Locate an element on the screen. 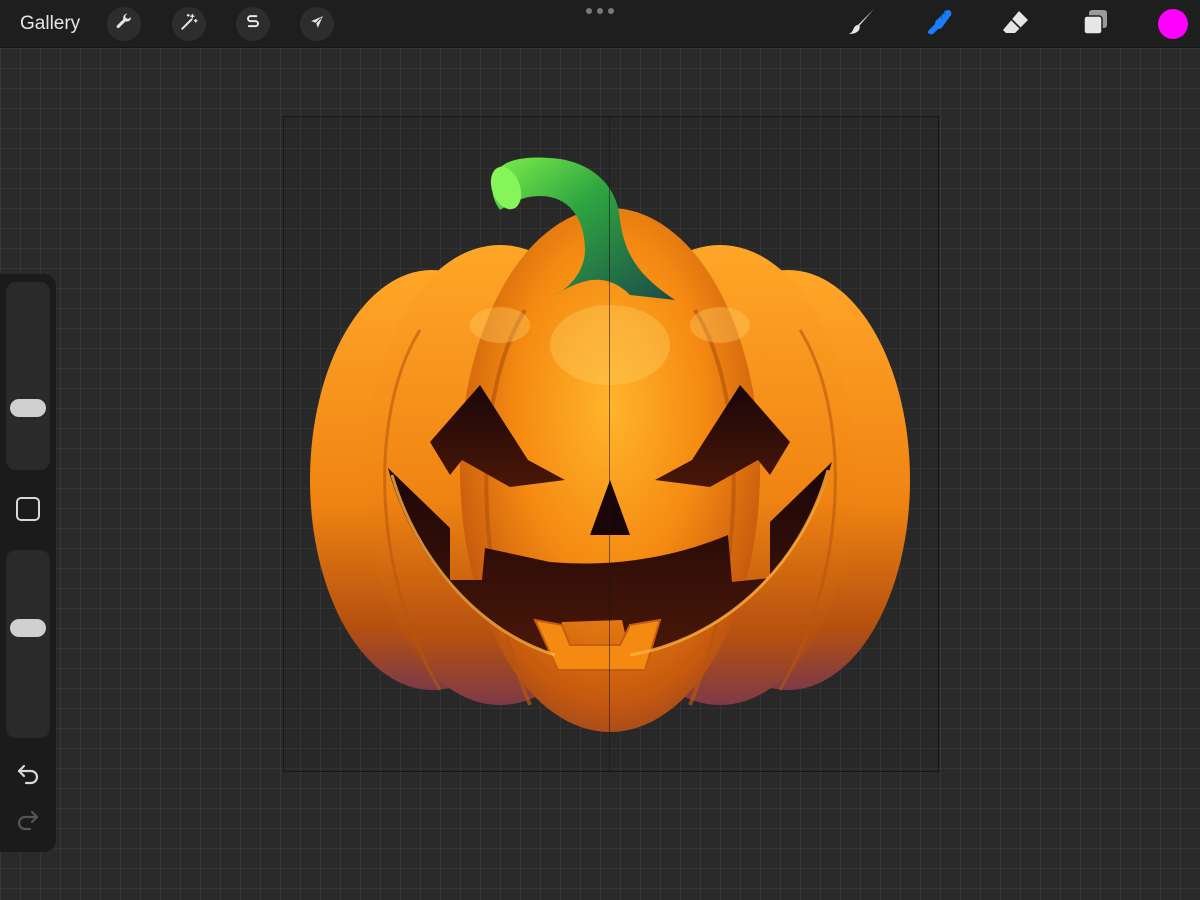  undo-arrow-icon is located at coordinates (28, 776).